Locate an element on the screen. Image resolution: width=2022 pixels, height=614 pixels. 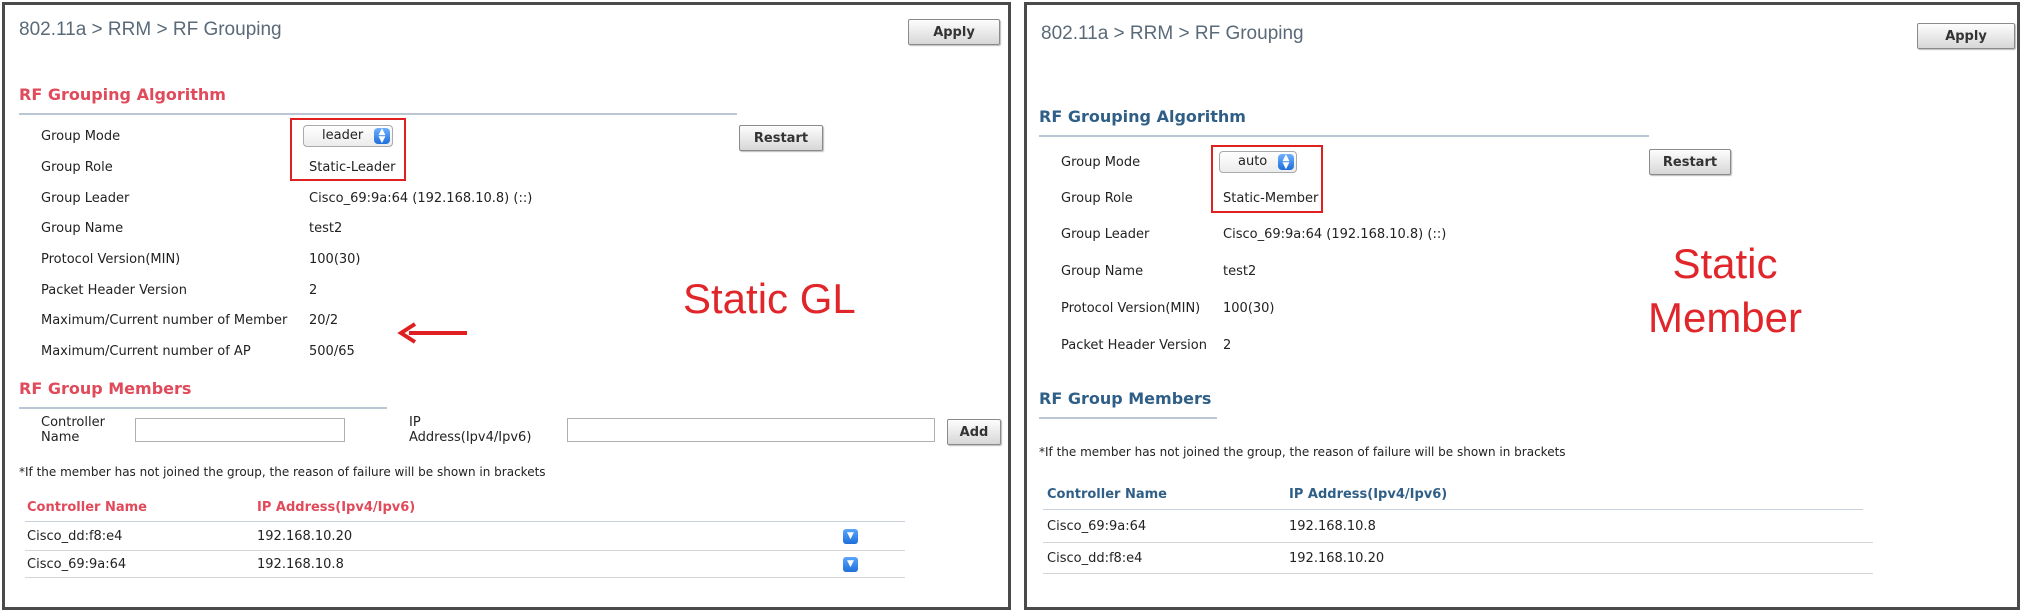
arrow-left-icon is located at coordinates (432, 333).